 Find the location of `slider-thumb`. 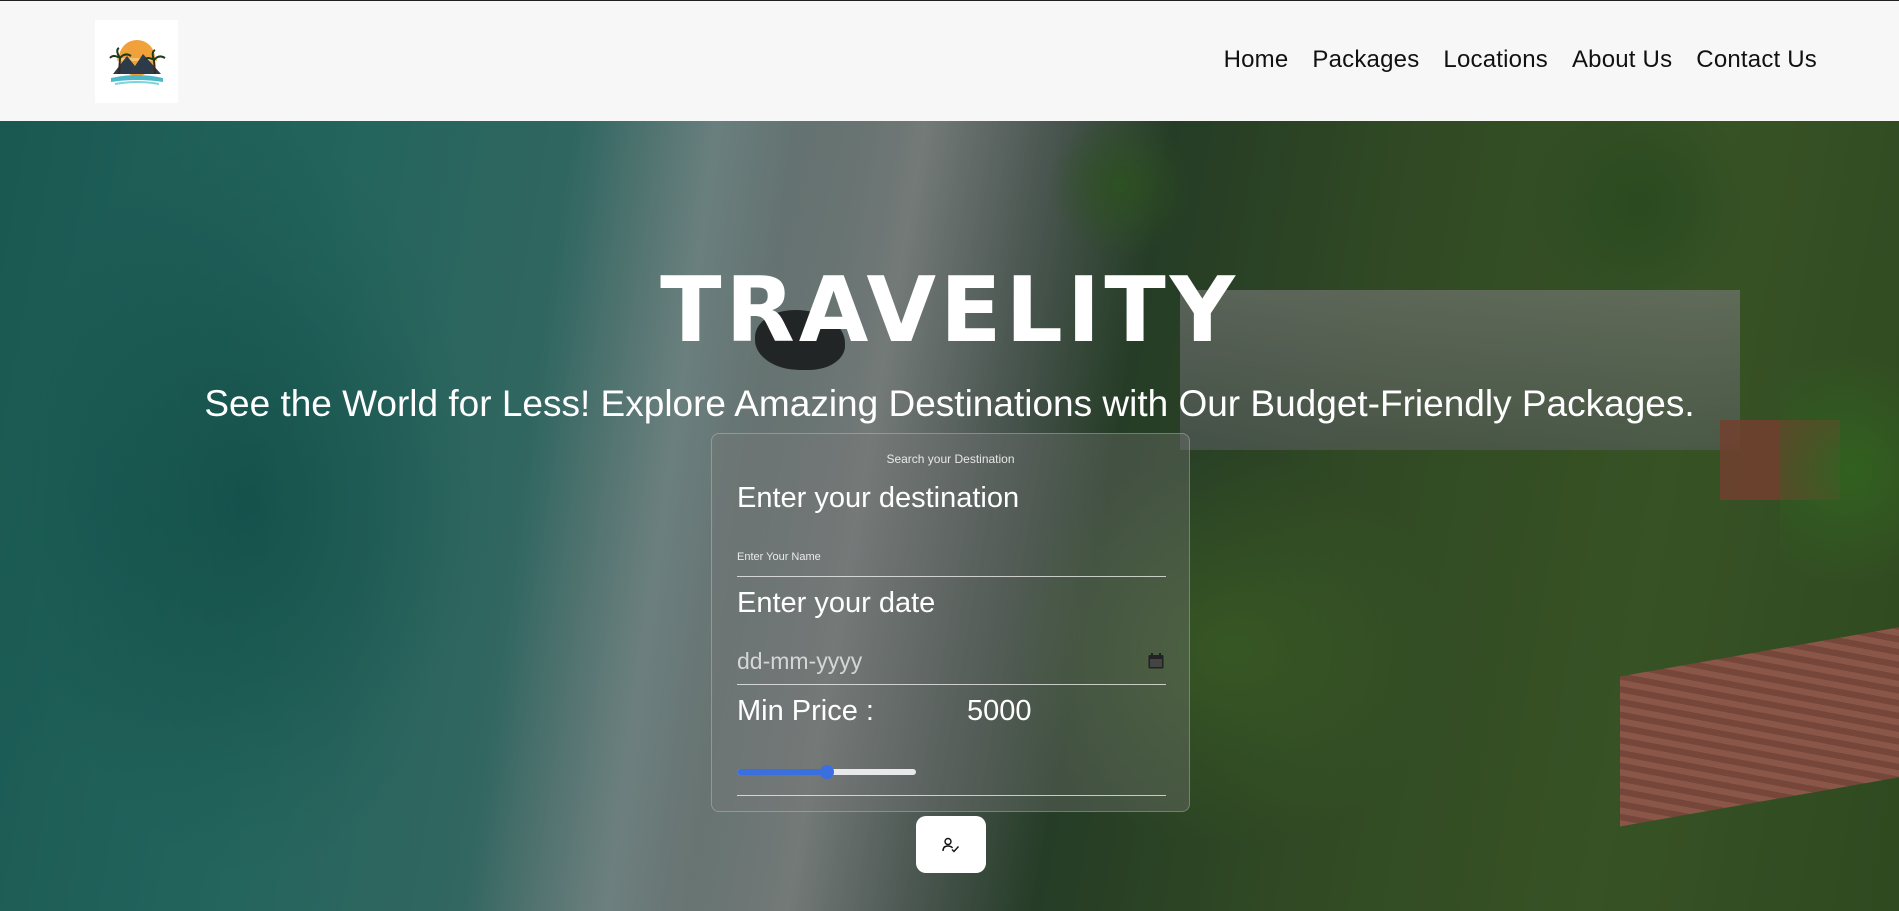

slider-thumb is located at coordinates (826, 772).